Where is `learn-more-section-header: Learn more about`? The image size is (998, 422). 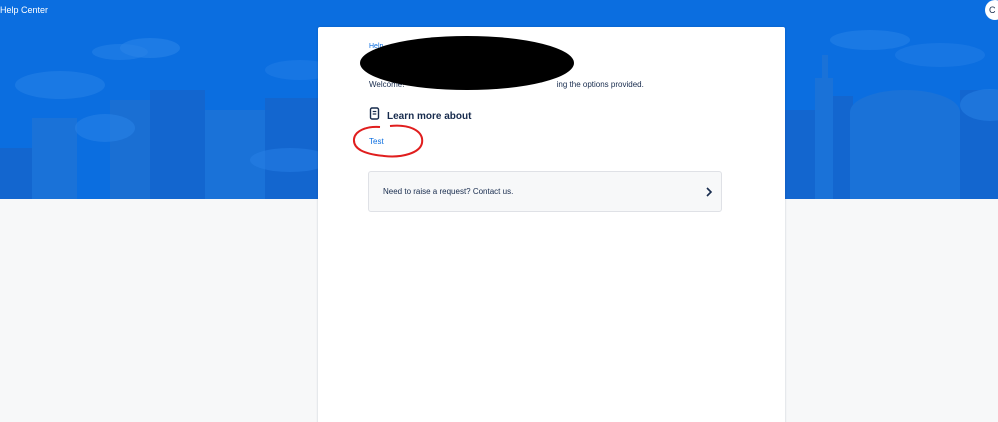
learn-more-section-header: Learn more about is located at coordinates (420, 115).